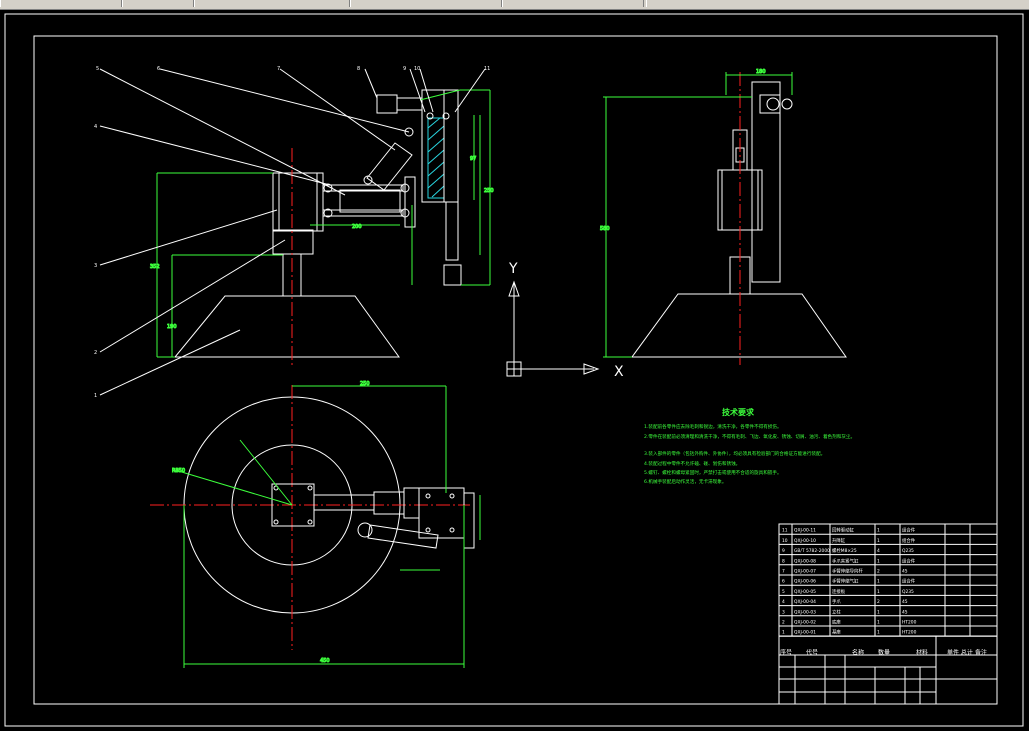 The height and width of the screenshot is (731, 1029). Describe the element at coordinates (783, 612) in the screenshot. I see `bom-cell-no: 3` at that location.